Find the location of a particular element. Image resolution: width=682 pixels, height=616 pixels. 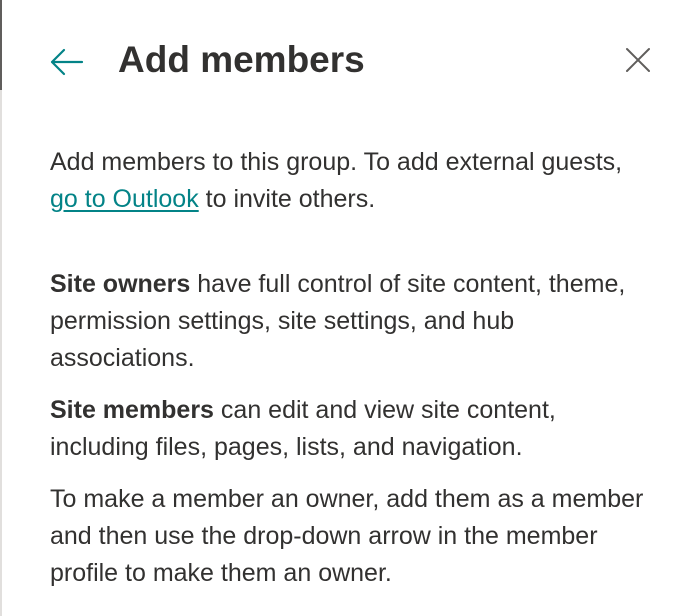

site-members-label: Site members is located at coordinates (132, 410).